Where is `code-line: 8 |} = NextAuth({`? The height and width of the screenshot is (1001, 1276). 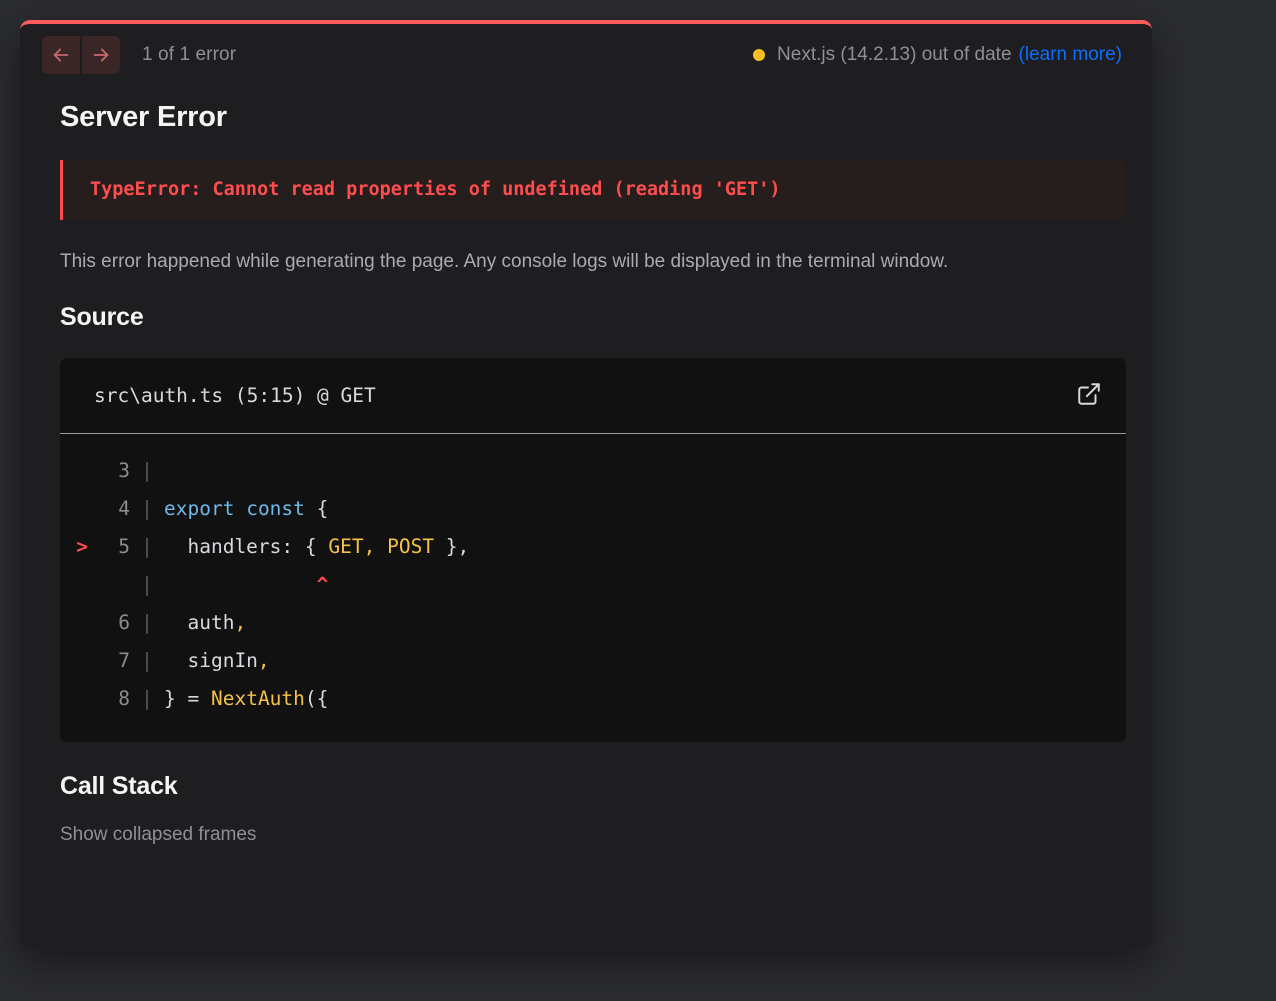
code-line: 8 |} = NextAuth({ is located at coordinates (593, 699).